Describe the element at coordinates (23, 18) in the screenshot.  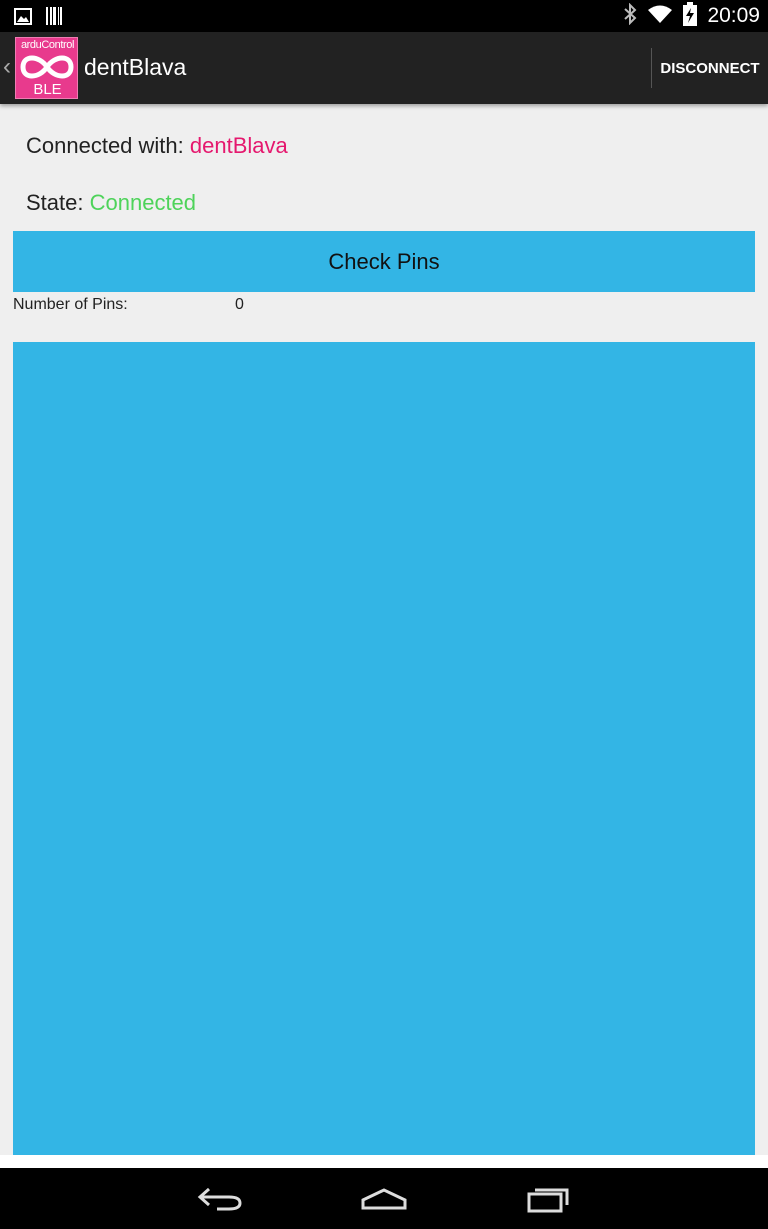
I see `image-icon` at that location.